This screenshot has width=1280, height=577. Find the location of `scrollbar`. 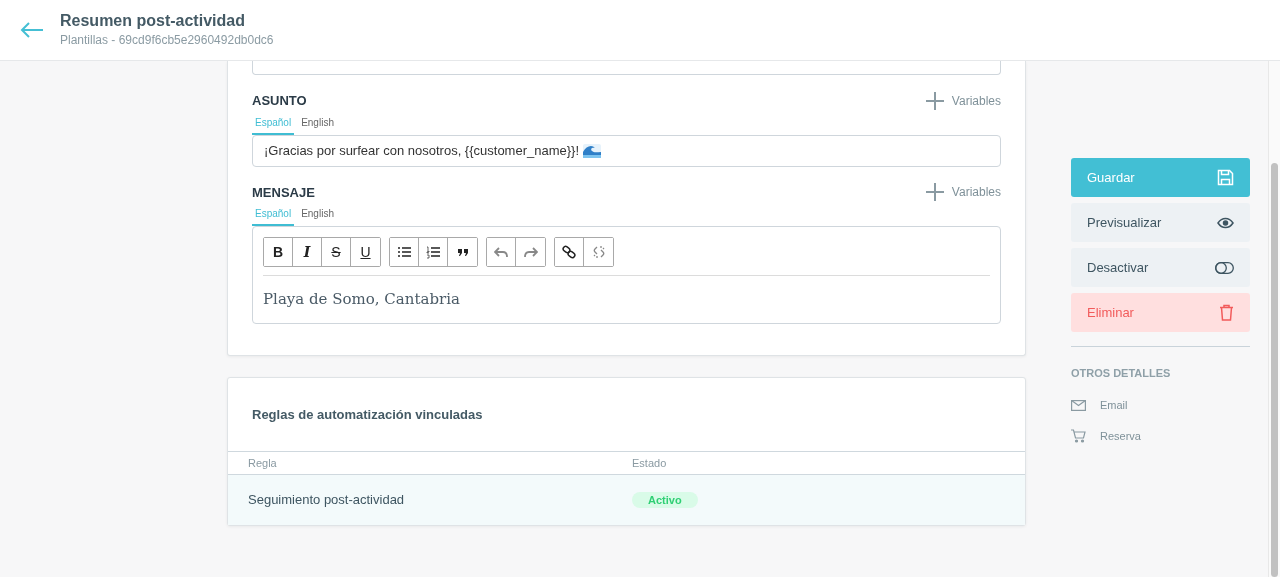

scrollbar is located at coordinates (1274, 319).